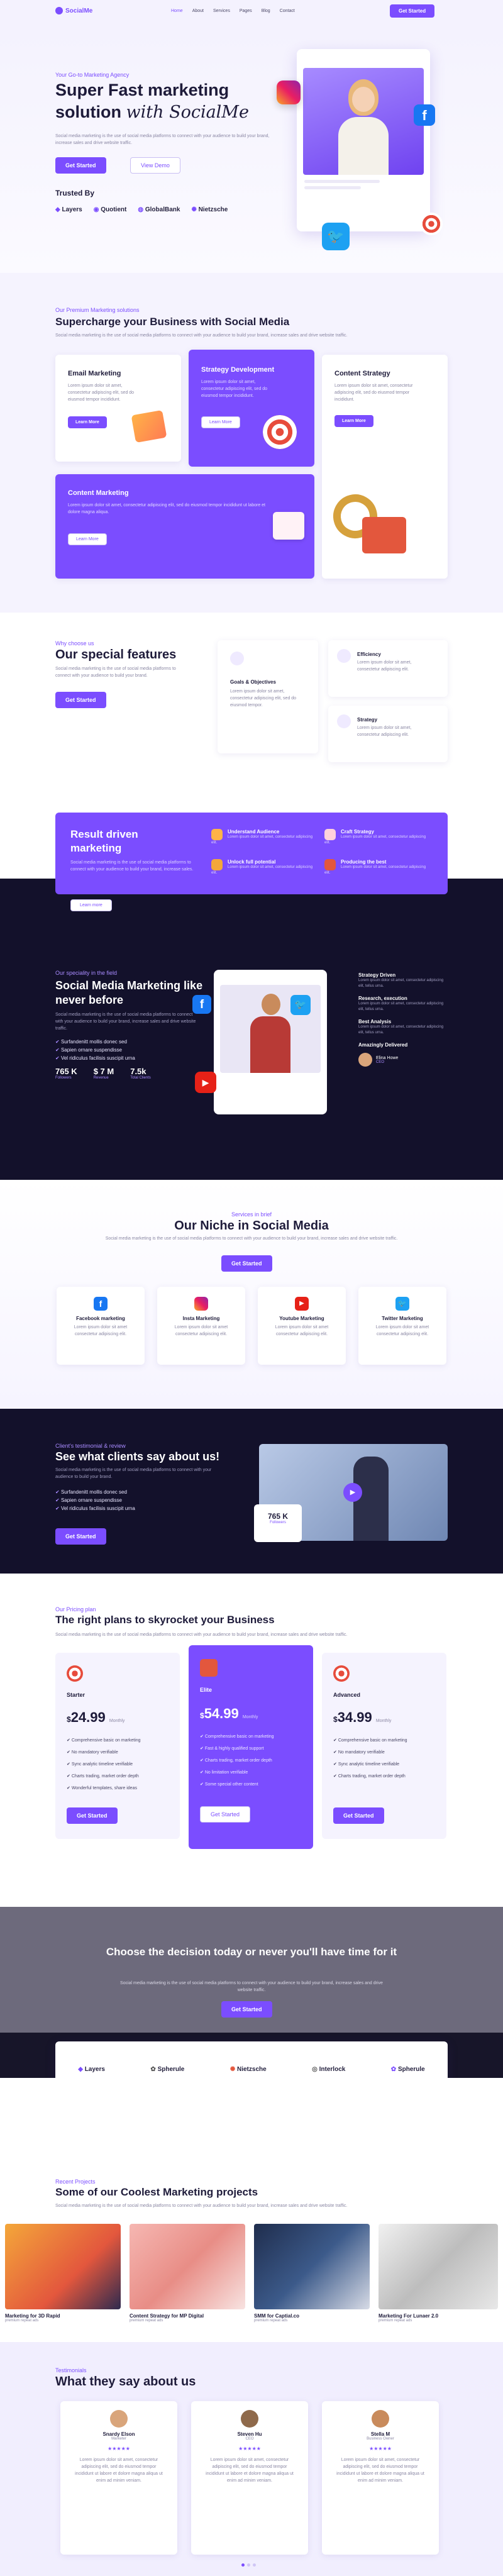  I want to click on plan-elite-get-started: Get Started, so click(226, 1814).